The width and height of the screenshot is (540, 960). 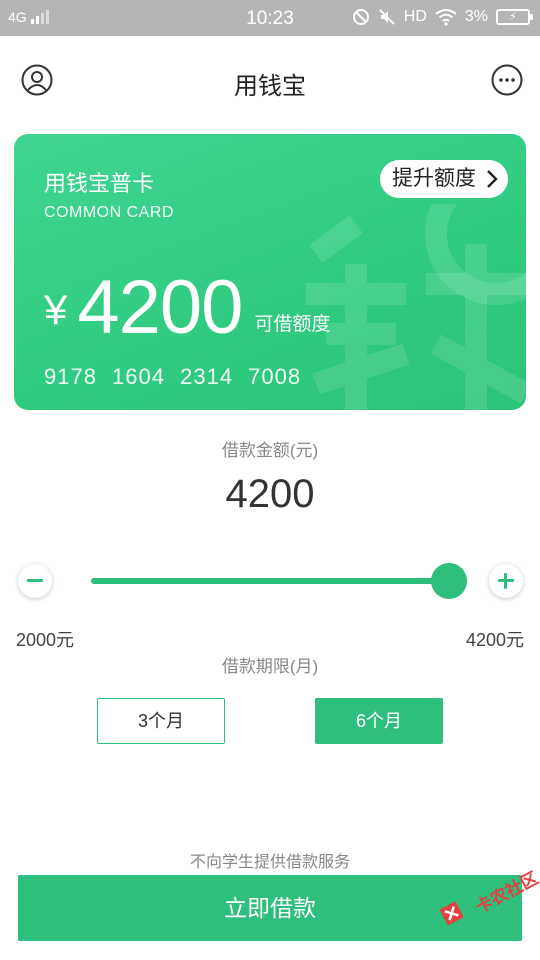 I want to click on term-3-months-button: 3个月, so click(x=161, y=721).